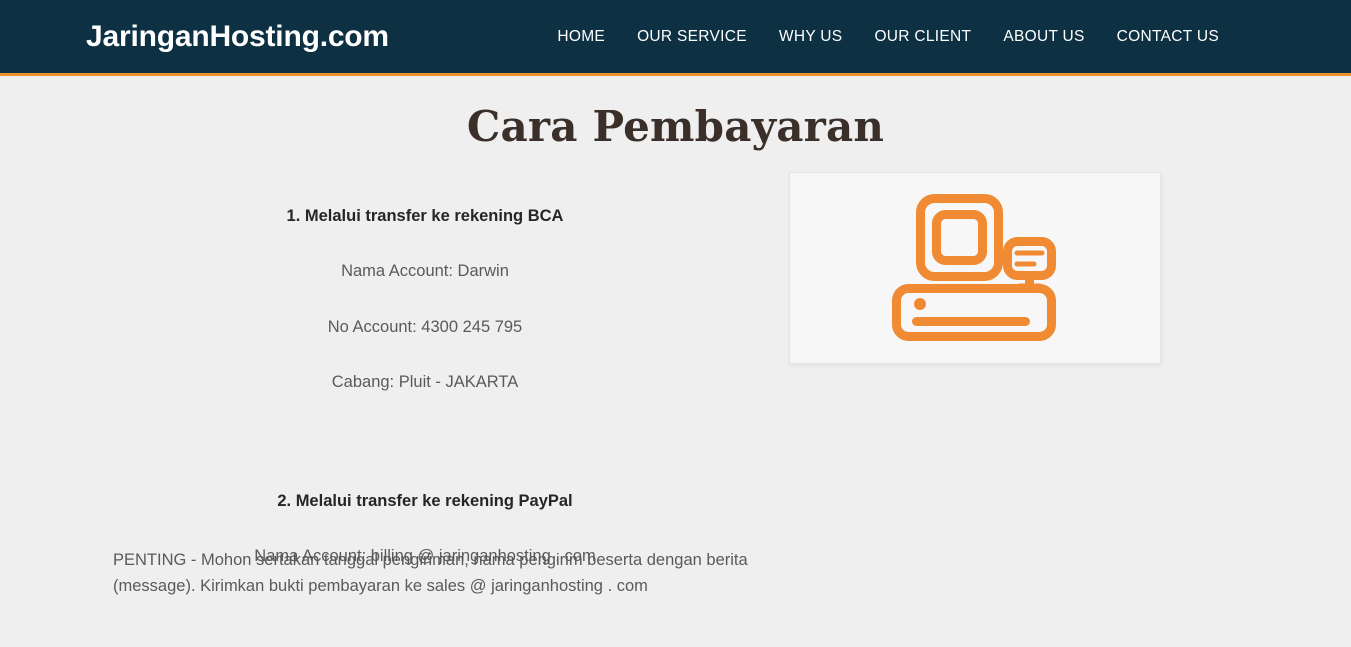  What do you see at coordinates (922, 37) in the screenshot?
I see `nav-link-our-client: OUR CLIENT` at bounding box center [922, 37].